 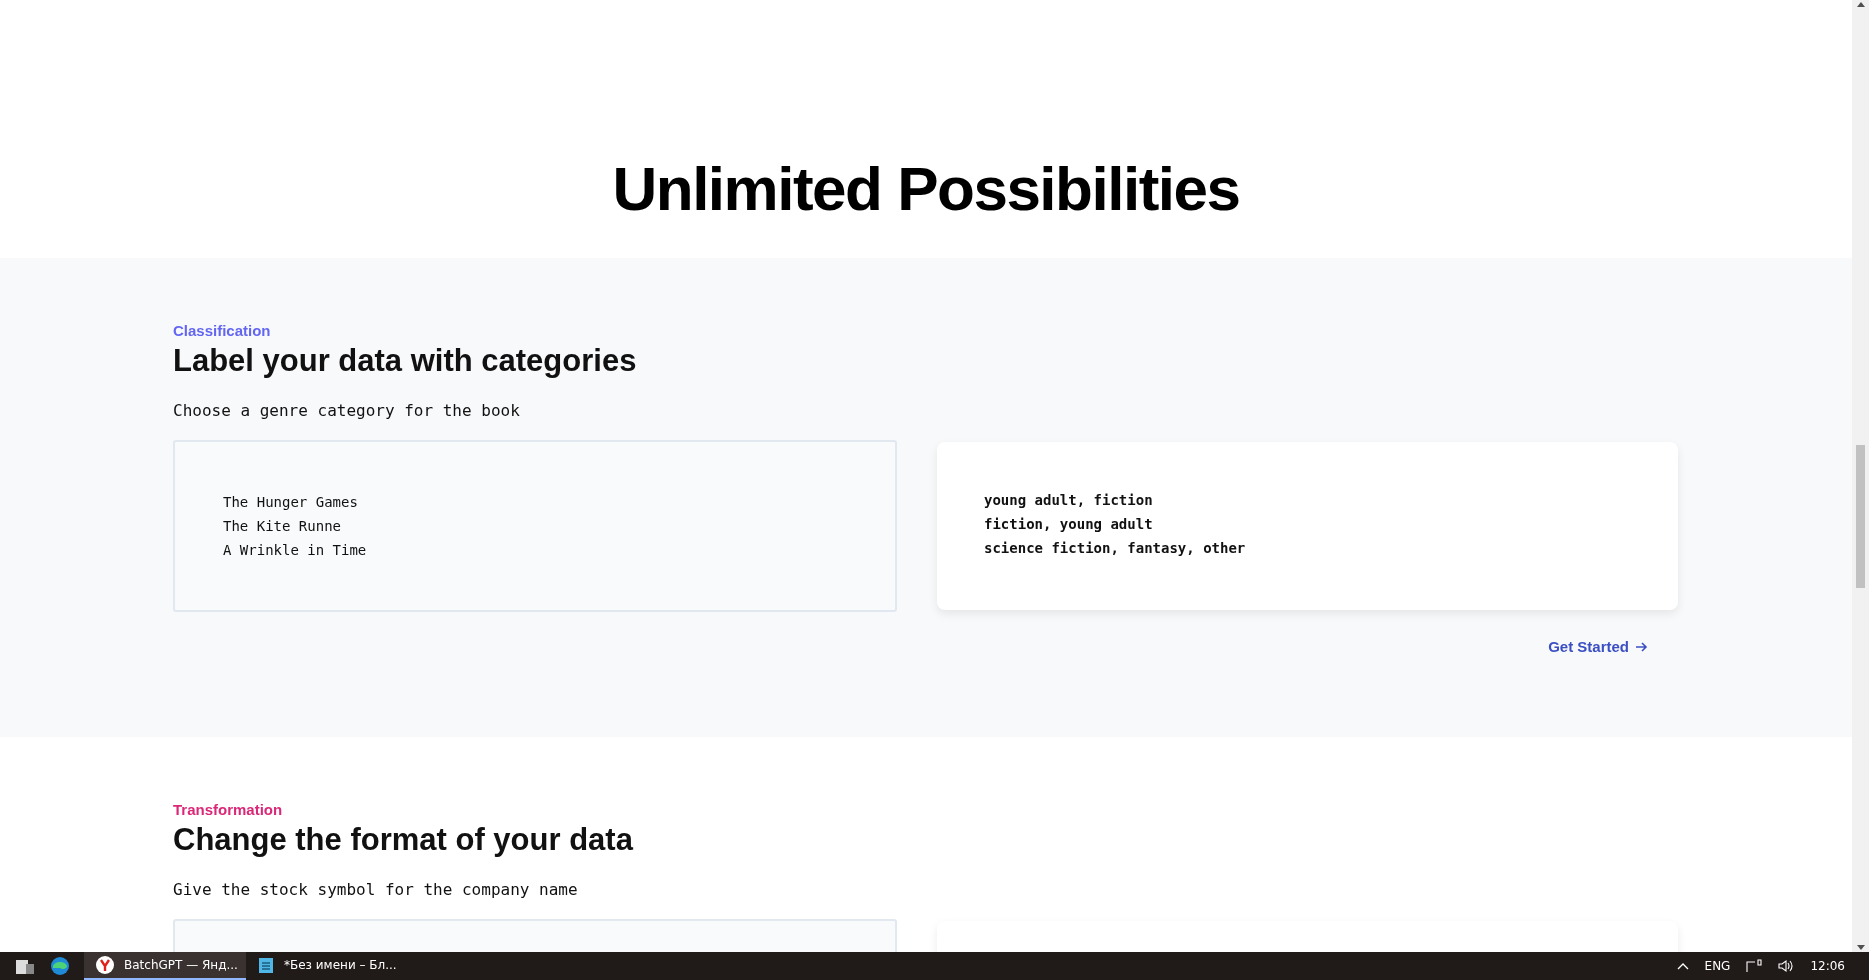 I want to click on volume-icon, so click(x=1786, y=966).